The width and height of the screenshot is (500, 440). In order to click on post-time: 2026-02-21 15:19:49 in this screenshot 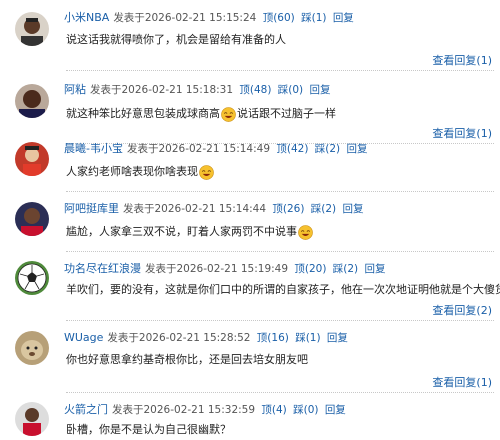, I will do `click(232, 269)`.